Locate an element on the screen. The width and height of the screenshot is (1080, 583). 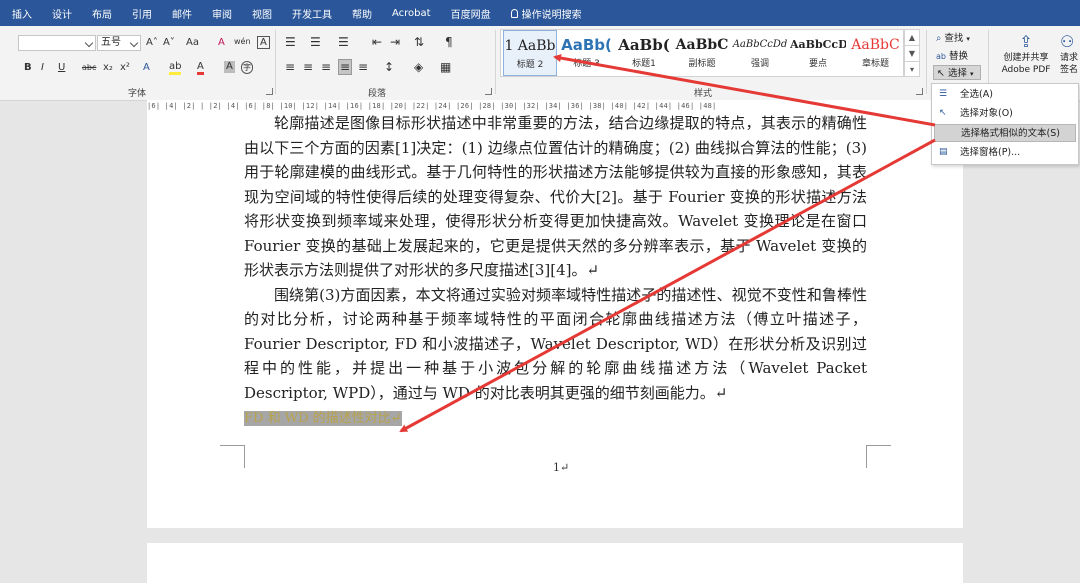
borders-icon: ▦ is located at coordinates (445, 67).